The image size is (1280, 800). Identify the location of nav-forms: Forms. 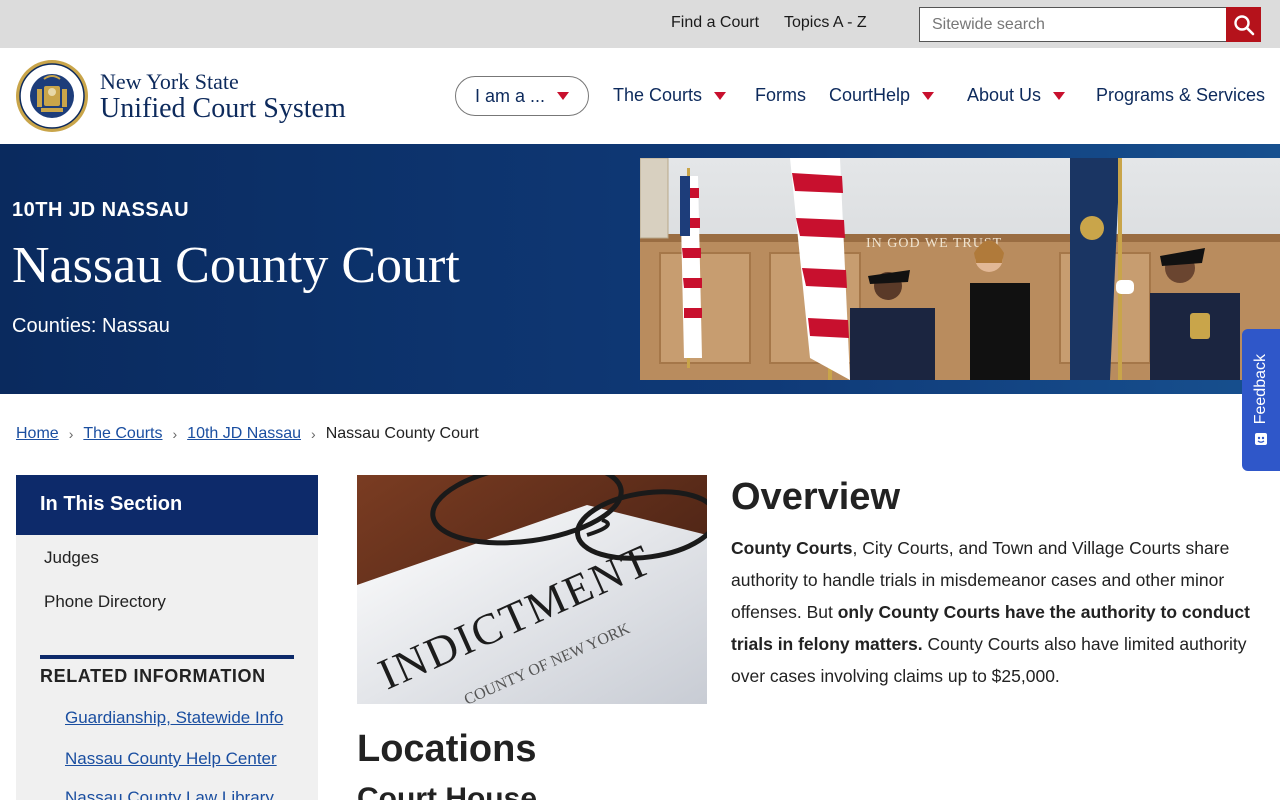
(780, 95).